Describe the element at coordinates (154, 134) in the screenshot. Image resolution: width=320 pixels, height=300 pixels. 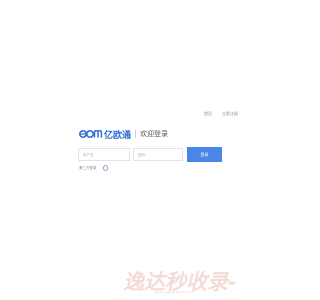
I see `welcome-title: 欢迎登录` at that location.